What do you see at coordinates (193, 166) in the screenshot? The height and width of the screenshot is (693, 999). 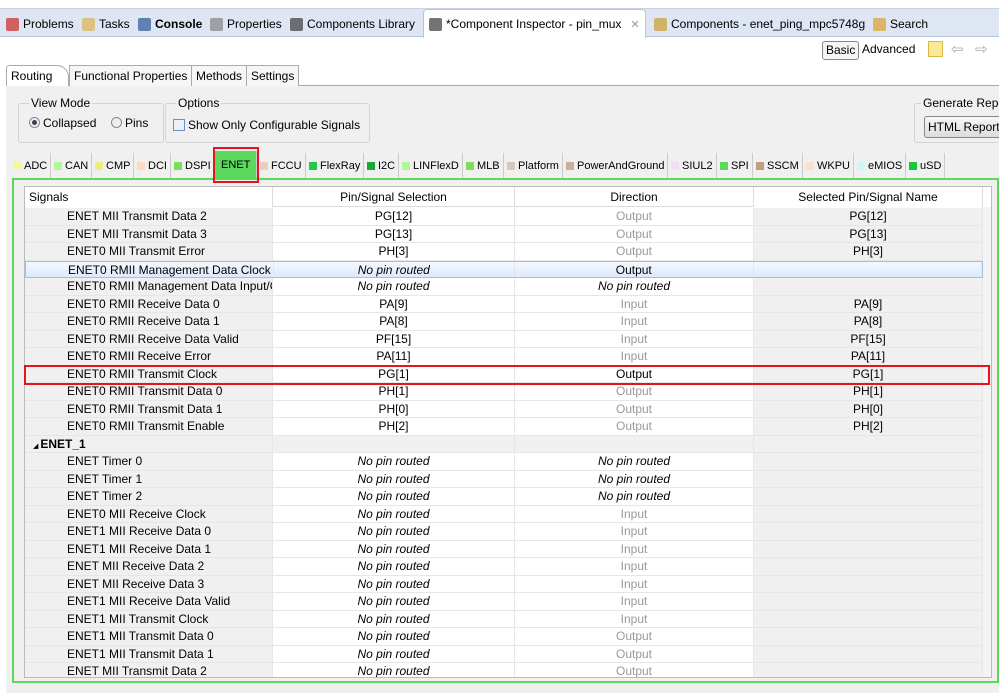 I see `peripheral-tab-dspi: DSPI` at bounding box center [193, 166].